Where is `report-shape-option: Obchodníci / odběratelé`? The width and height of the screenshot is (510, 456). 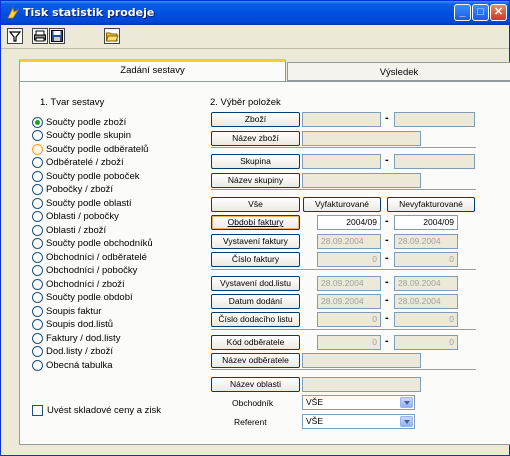
report-shape-option: Obchodníci / odběratelé is located at coordinates (89, 257).